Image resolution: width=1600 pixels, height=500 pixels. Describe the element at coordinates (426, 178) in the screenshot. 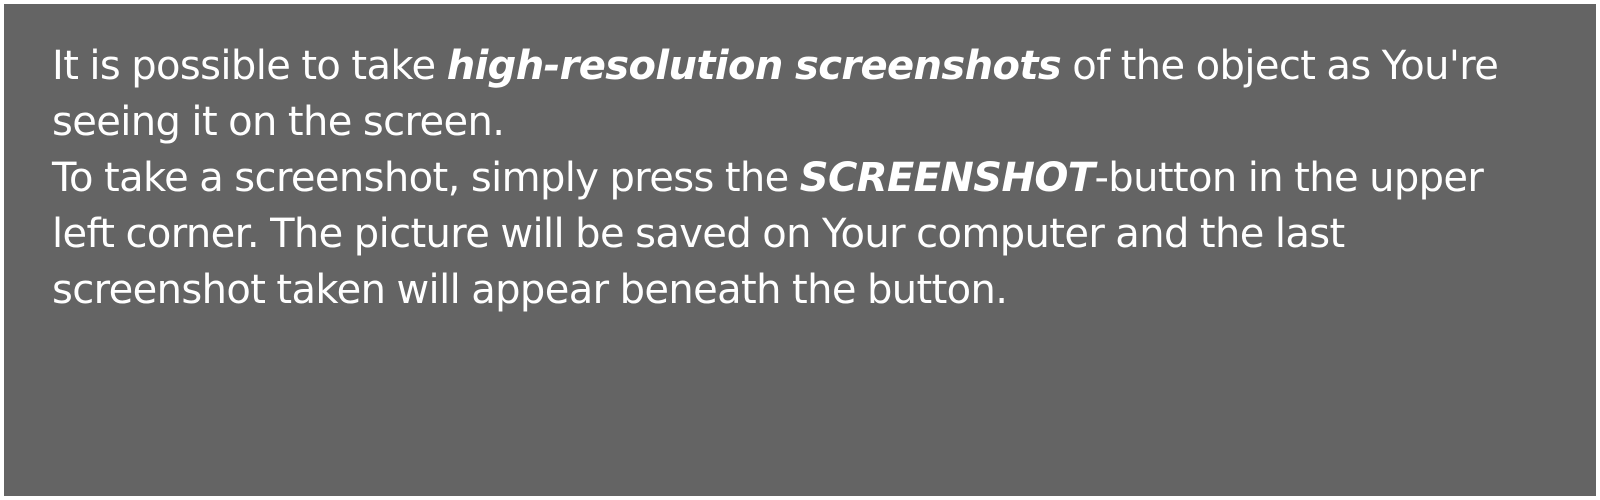

I see `help-text-instruction: To take a screenshot, simply press the` at that location.